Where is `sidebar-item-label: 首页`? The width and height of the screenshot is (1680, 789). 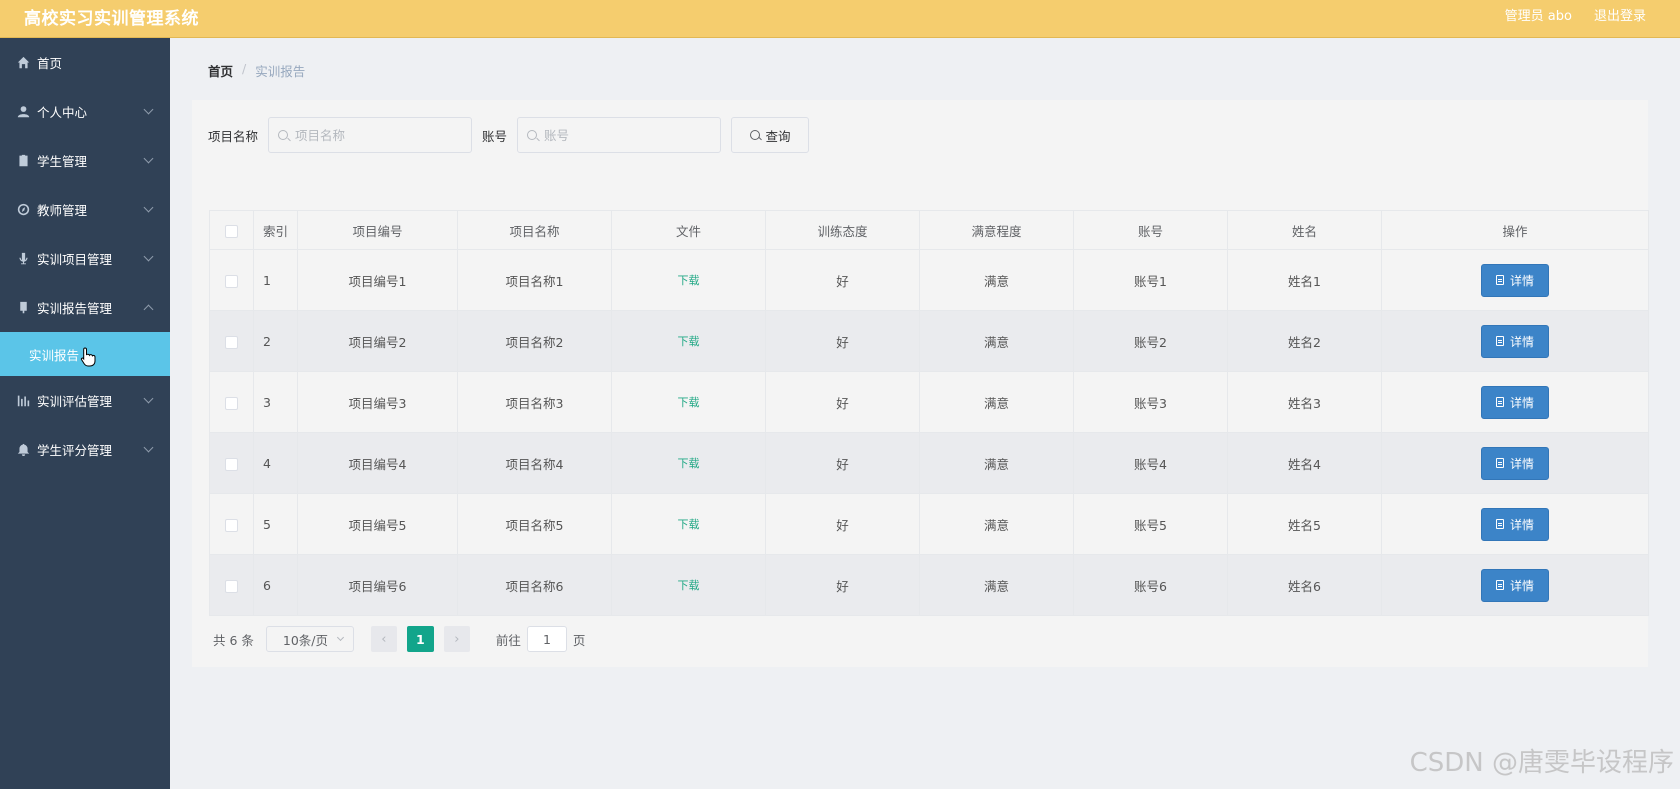
sidebar-item-label: 首页 is located at coordinates (50, 63).